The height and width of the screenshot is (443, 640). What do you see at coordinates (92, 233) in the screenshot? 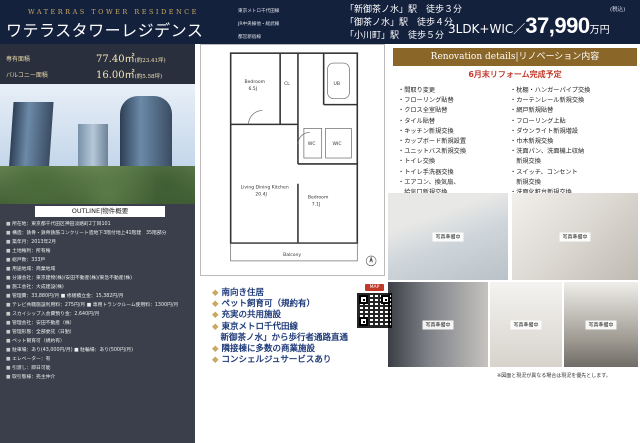
I see `outline-item: 構造：鉄骨・鉄骨鉄筋コンクリート造地下3階付地上41階建 35階部分` at bounding box center [92, 233].